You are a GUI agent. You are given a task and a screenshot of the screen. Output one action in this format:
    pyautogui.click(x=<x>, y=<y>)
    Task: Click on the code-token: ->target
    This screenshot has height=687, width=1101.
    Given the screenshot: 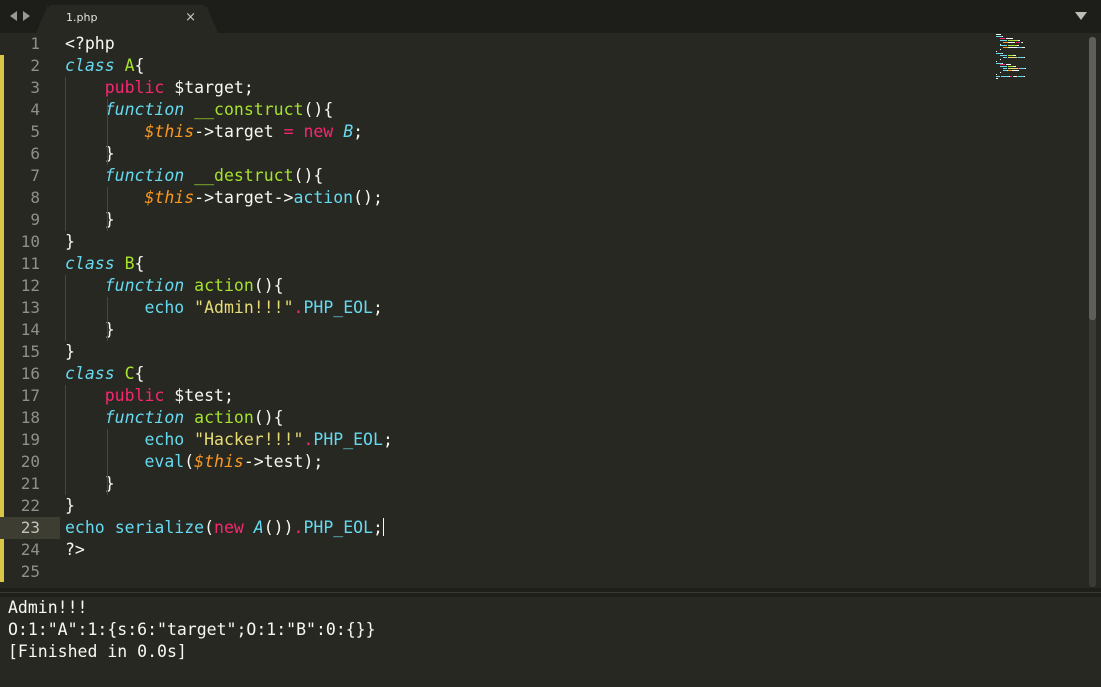 What is the action you would take?
    pyautogui.click(x=239, y=131)
    